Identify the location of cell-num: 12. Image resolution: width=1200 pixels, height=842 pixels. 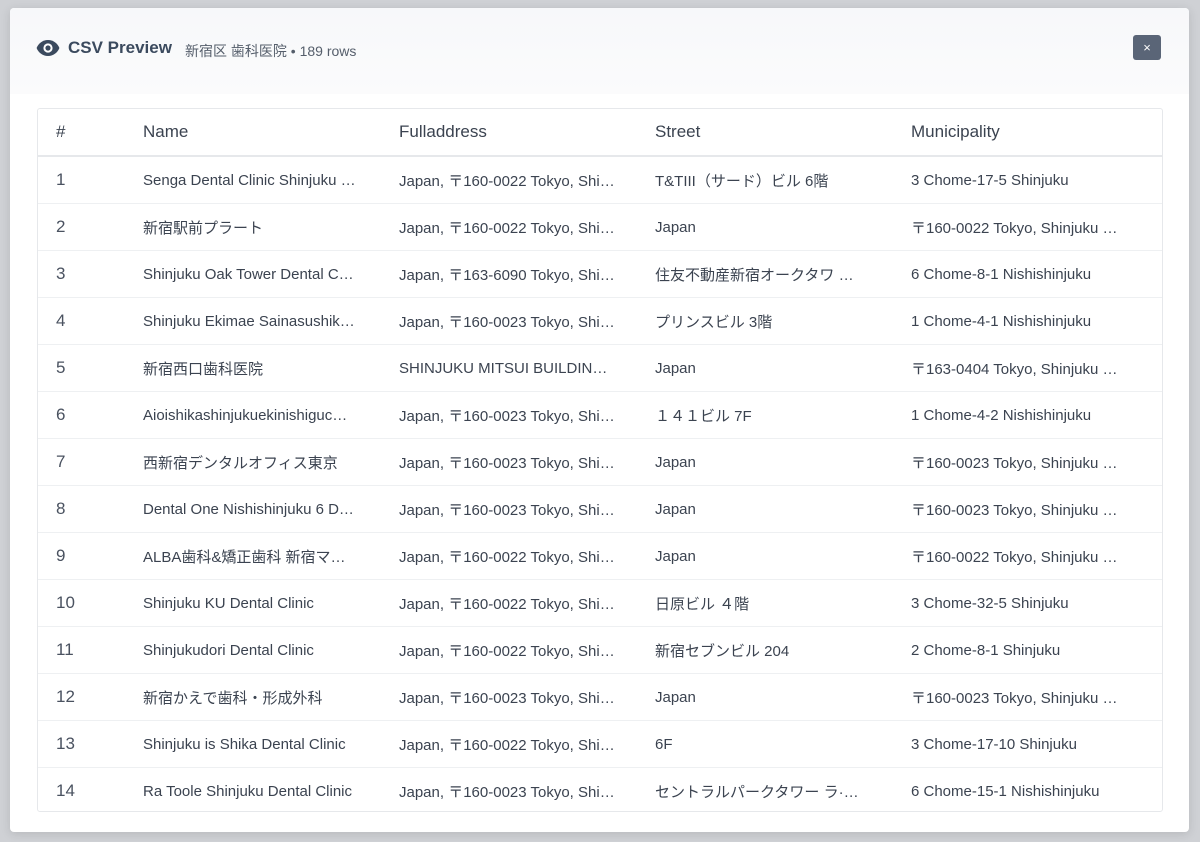
(81, 697).